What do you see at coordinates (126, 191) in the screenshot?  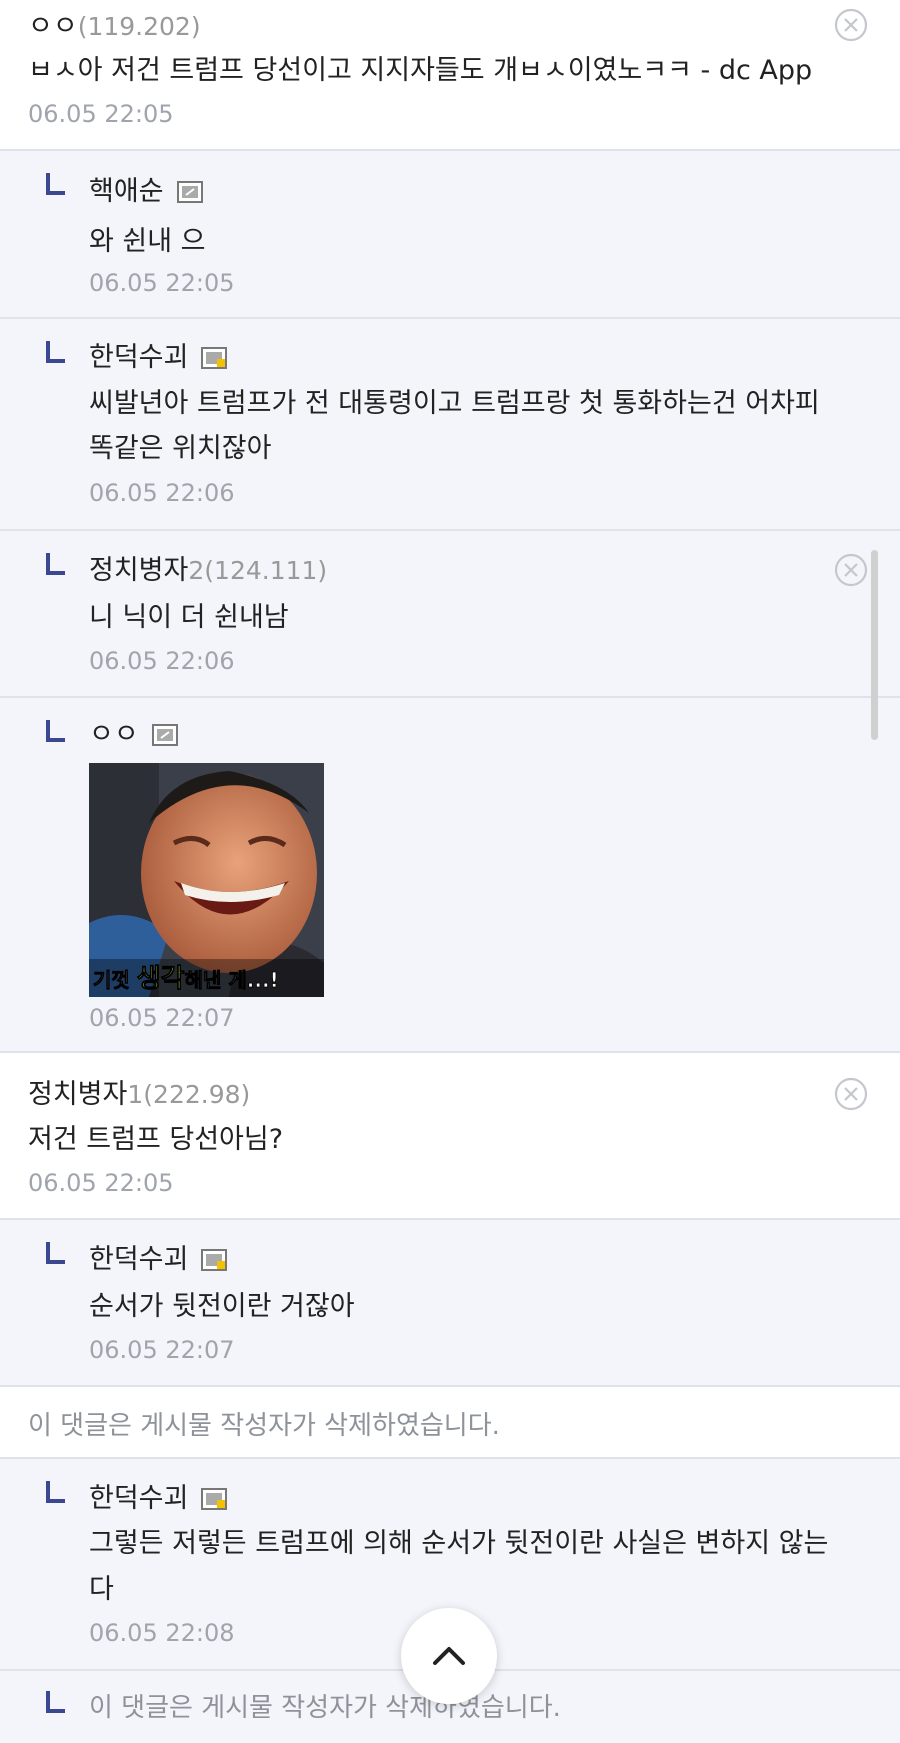 I see `comment-author: 핵애순` at bounding box center [126, 191].